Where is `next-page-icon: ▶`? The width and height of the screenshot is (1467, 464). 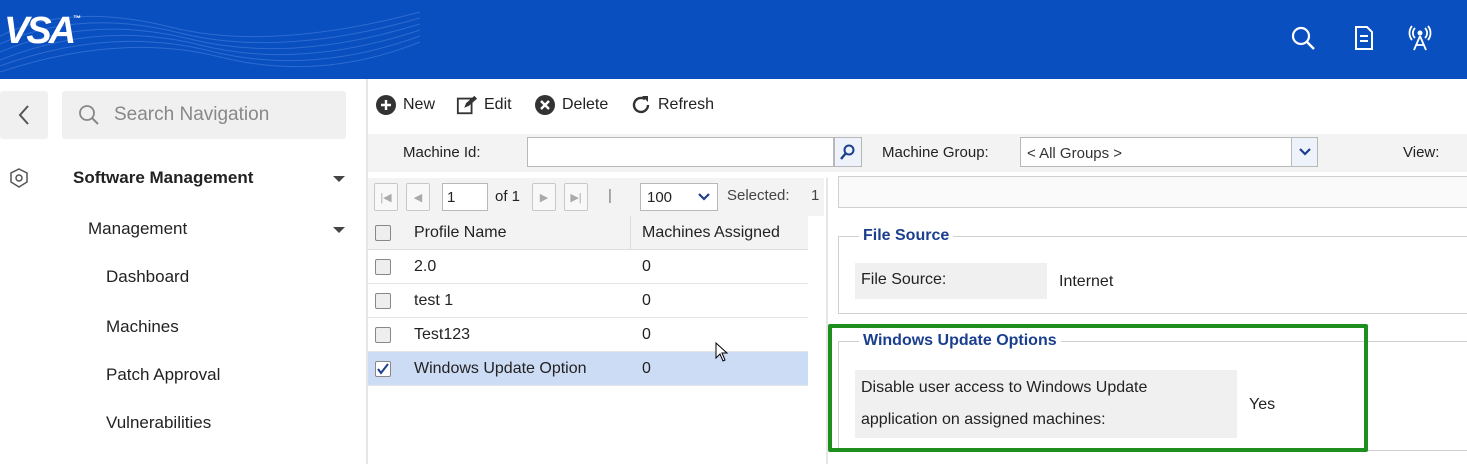 next-page-icon: ▶ is located at coordinates (544, 197).